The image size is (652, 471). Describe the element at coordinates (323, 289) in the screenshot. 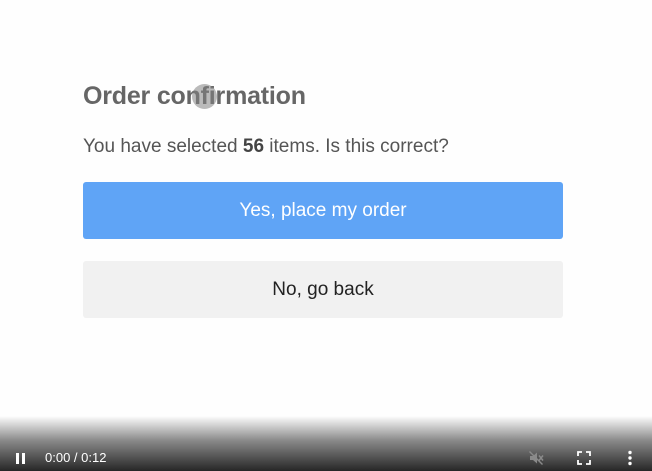

I see `go-back-button: No, go back` at that location.